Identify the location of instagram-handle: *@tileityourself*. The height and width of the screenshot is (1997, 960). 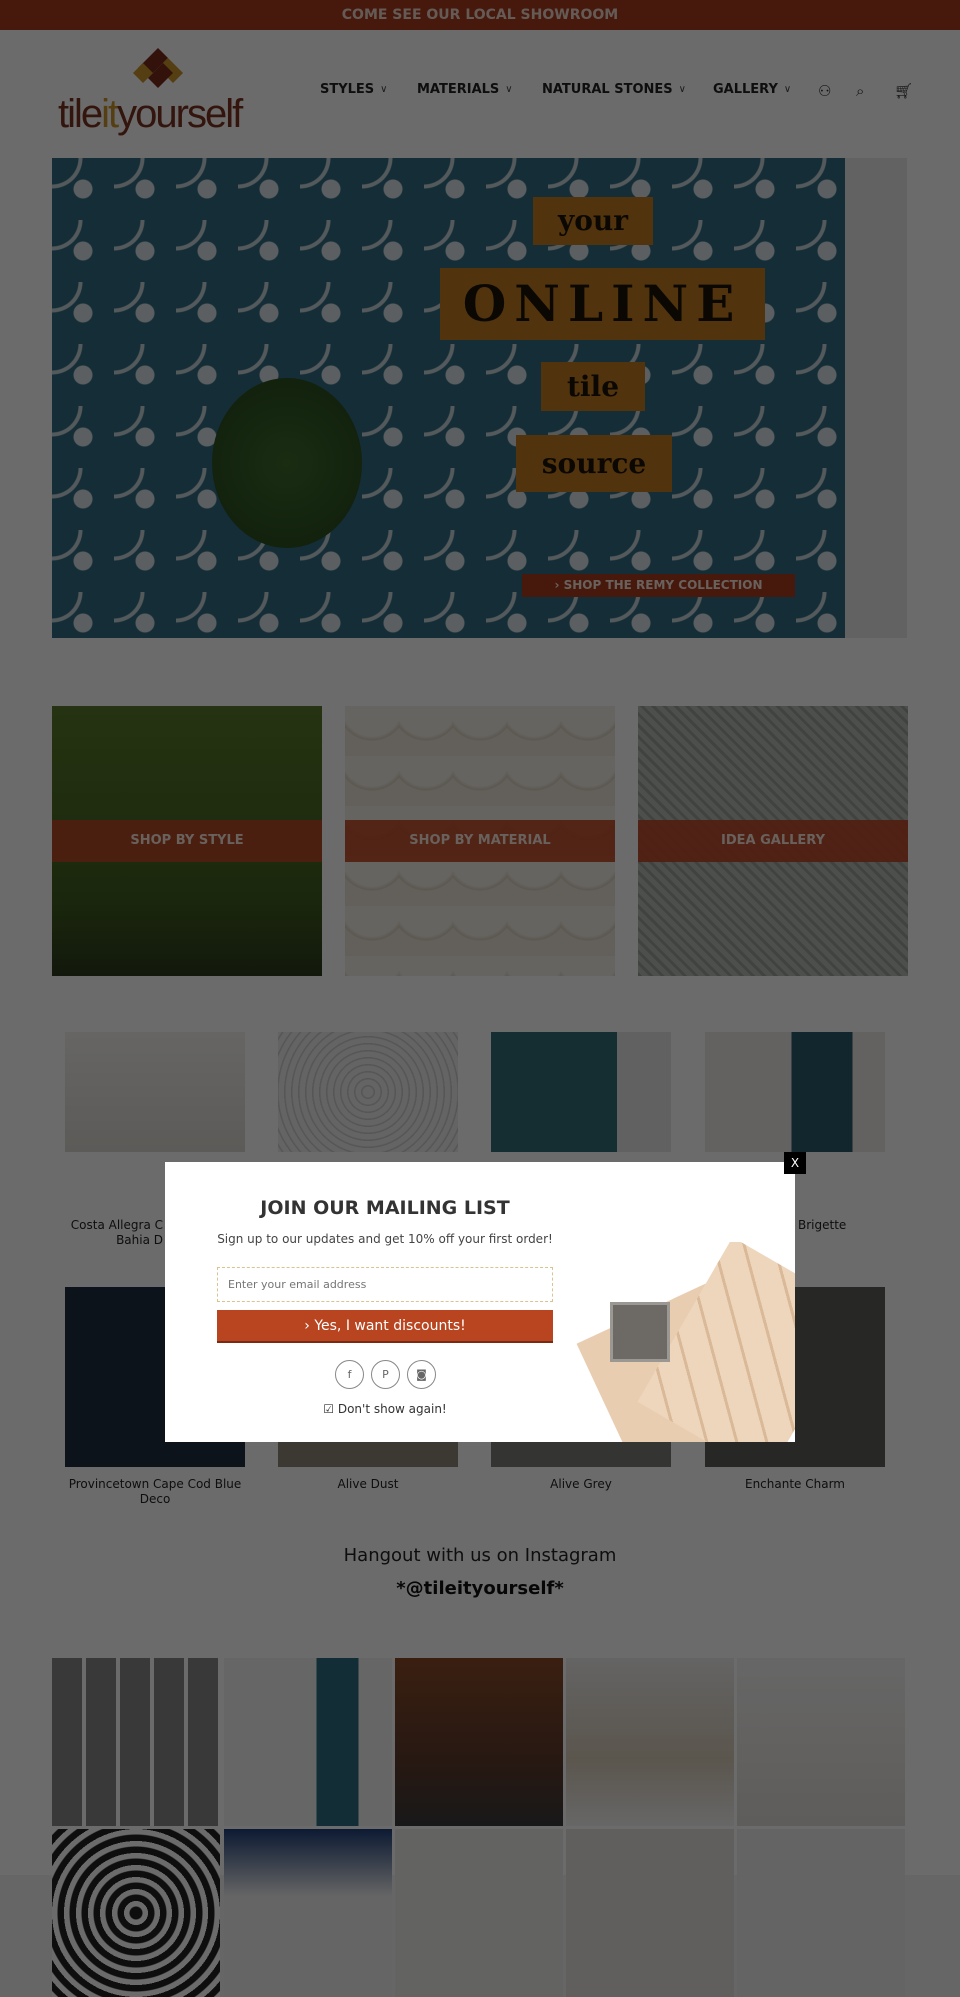
(480, 1588).